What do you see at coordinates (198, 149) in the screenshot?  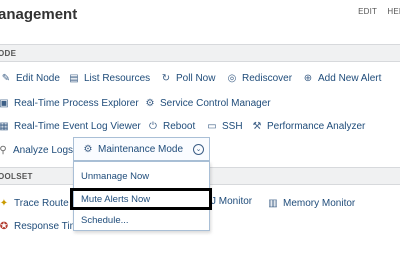 I see `chevron-down-icon: ⌄` at bounding box center [198, 149].